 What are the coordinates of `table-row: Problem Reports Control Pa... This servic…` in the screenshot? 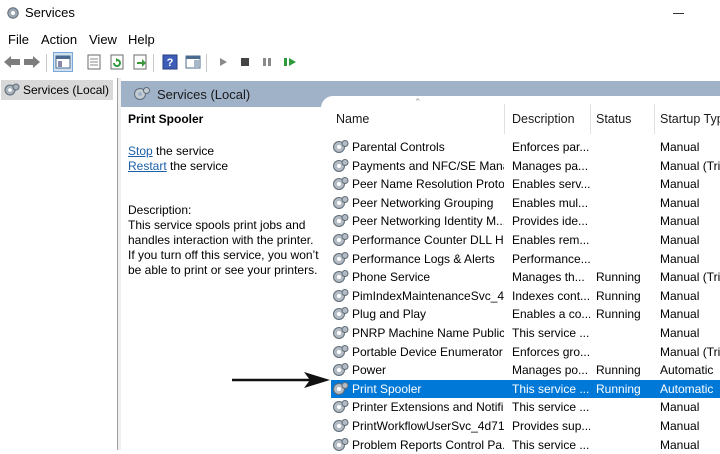 It's located at (525, 445).